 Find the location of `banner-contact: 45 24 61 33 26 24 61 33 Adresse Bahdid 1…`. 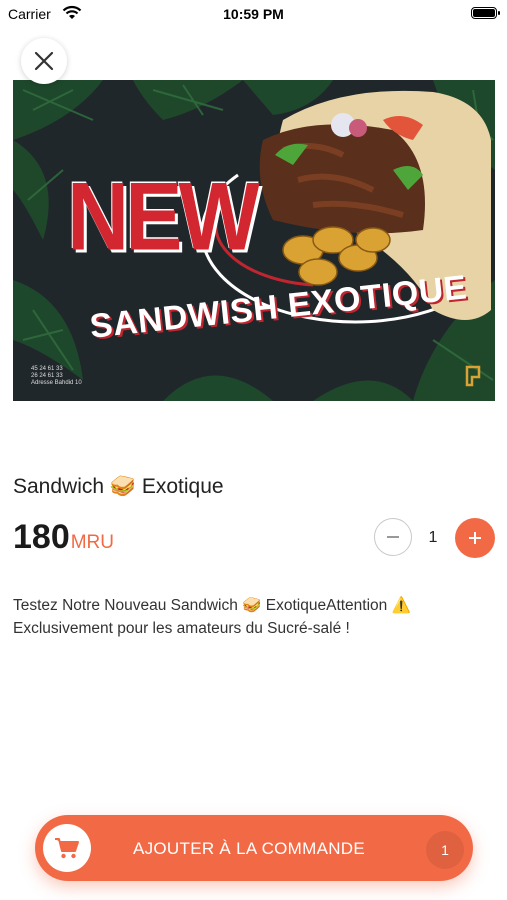

banner-contact: 45 24 61 33 26 24 61 33 Adresse Bahdid 1… is located at coordinates (56, 376).